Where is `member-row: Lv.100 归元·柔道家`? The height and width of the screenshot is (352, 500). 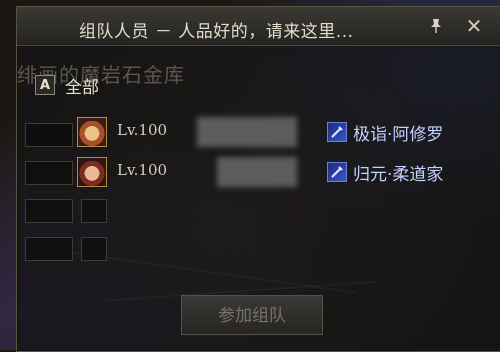
member-row: Lv.100 归元·柔道家 is located at coordinates (287, 174).